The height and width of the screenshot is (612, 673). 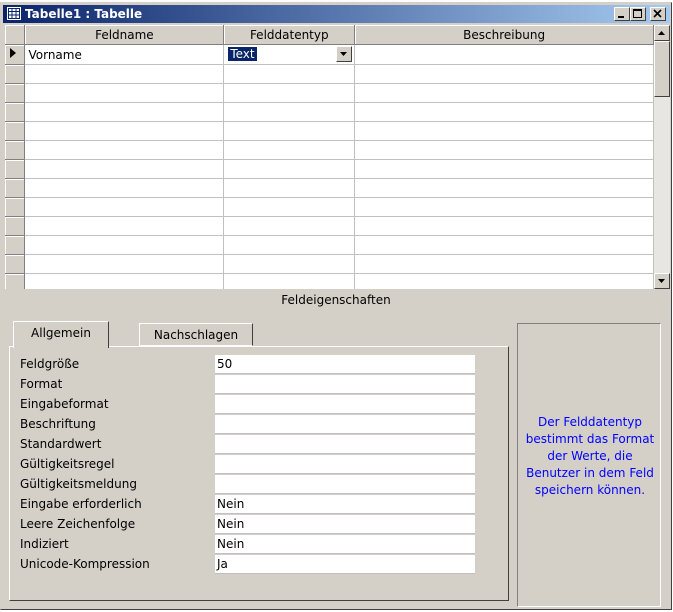 I want to click on close-button, so click(x=658, y=14).